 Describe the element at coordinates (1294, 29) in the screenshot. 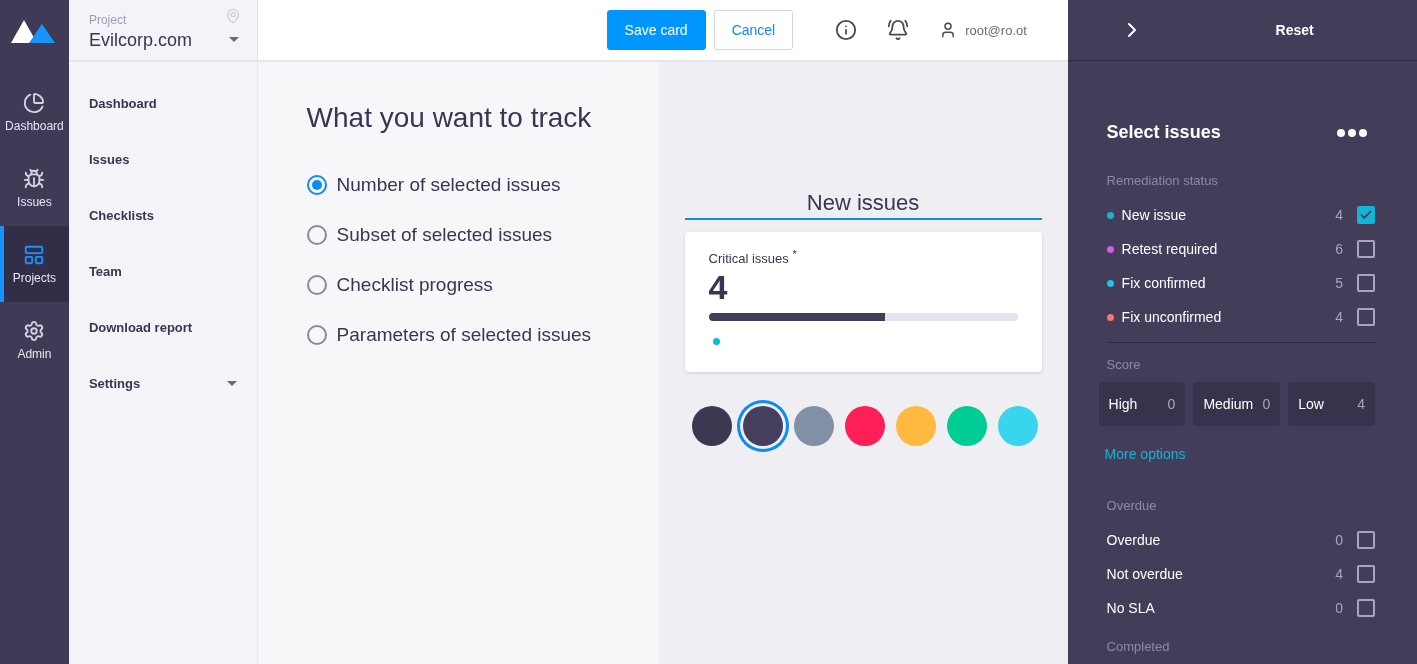

I see `reset-button: Reset` at that location.